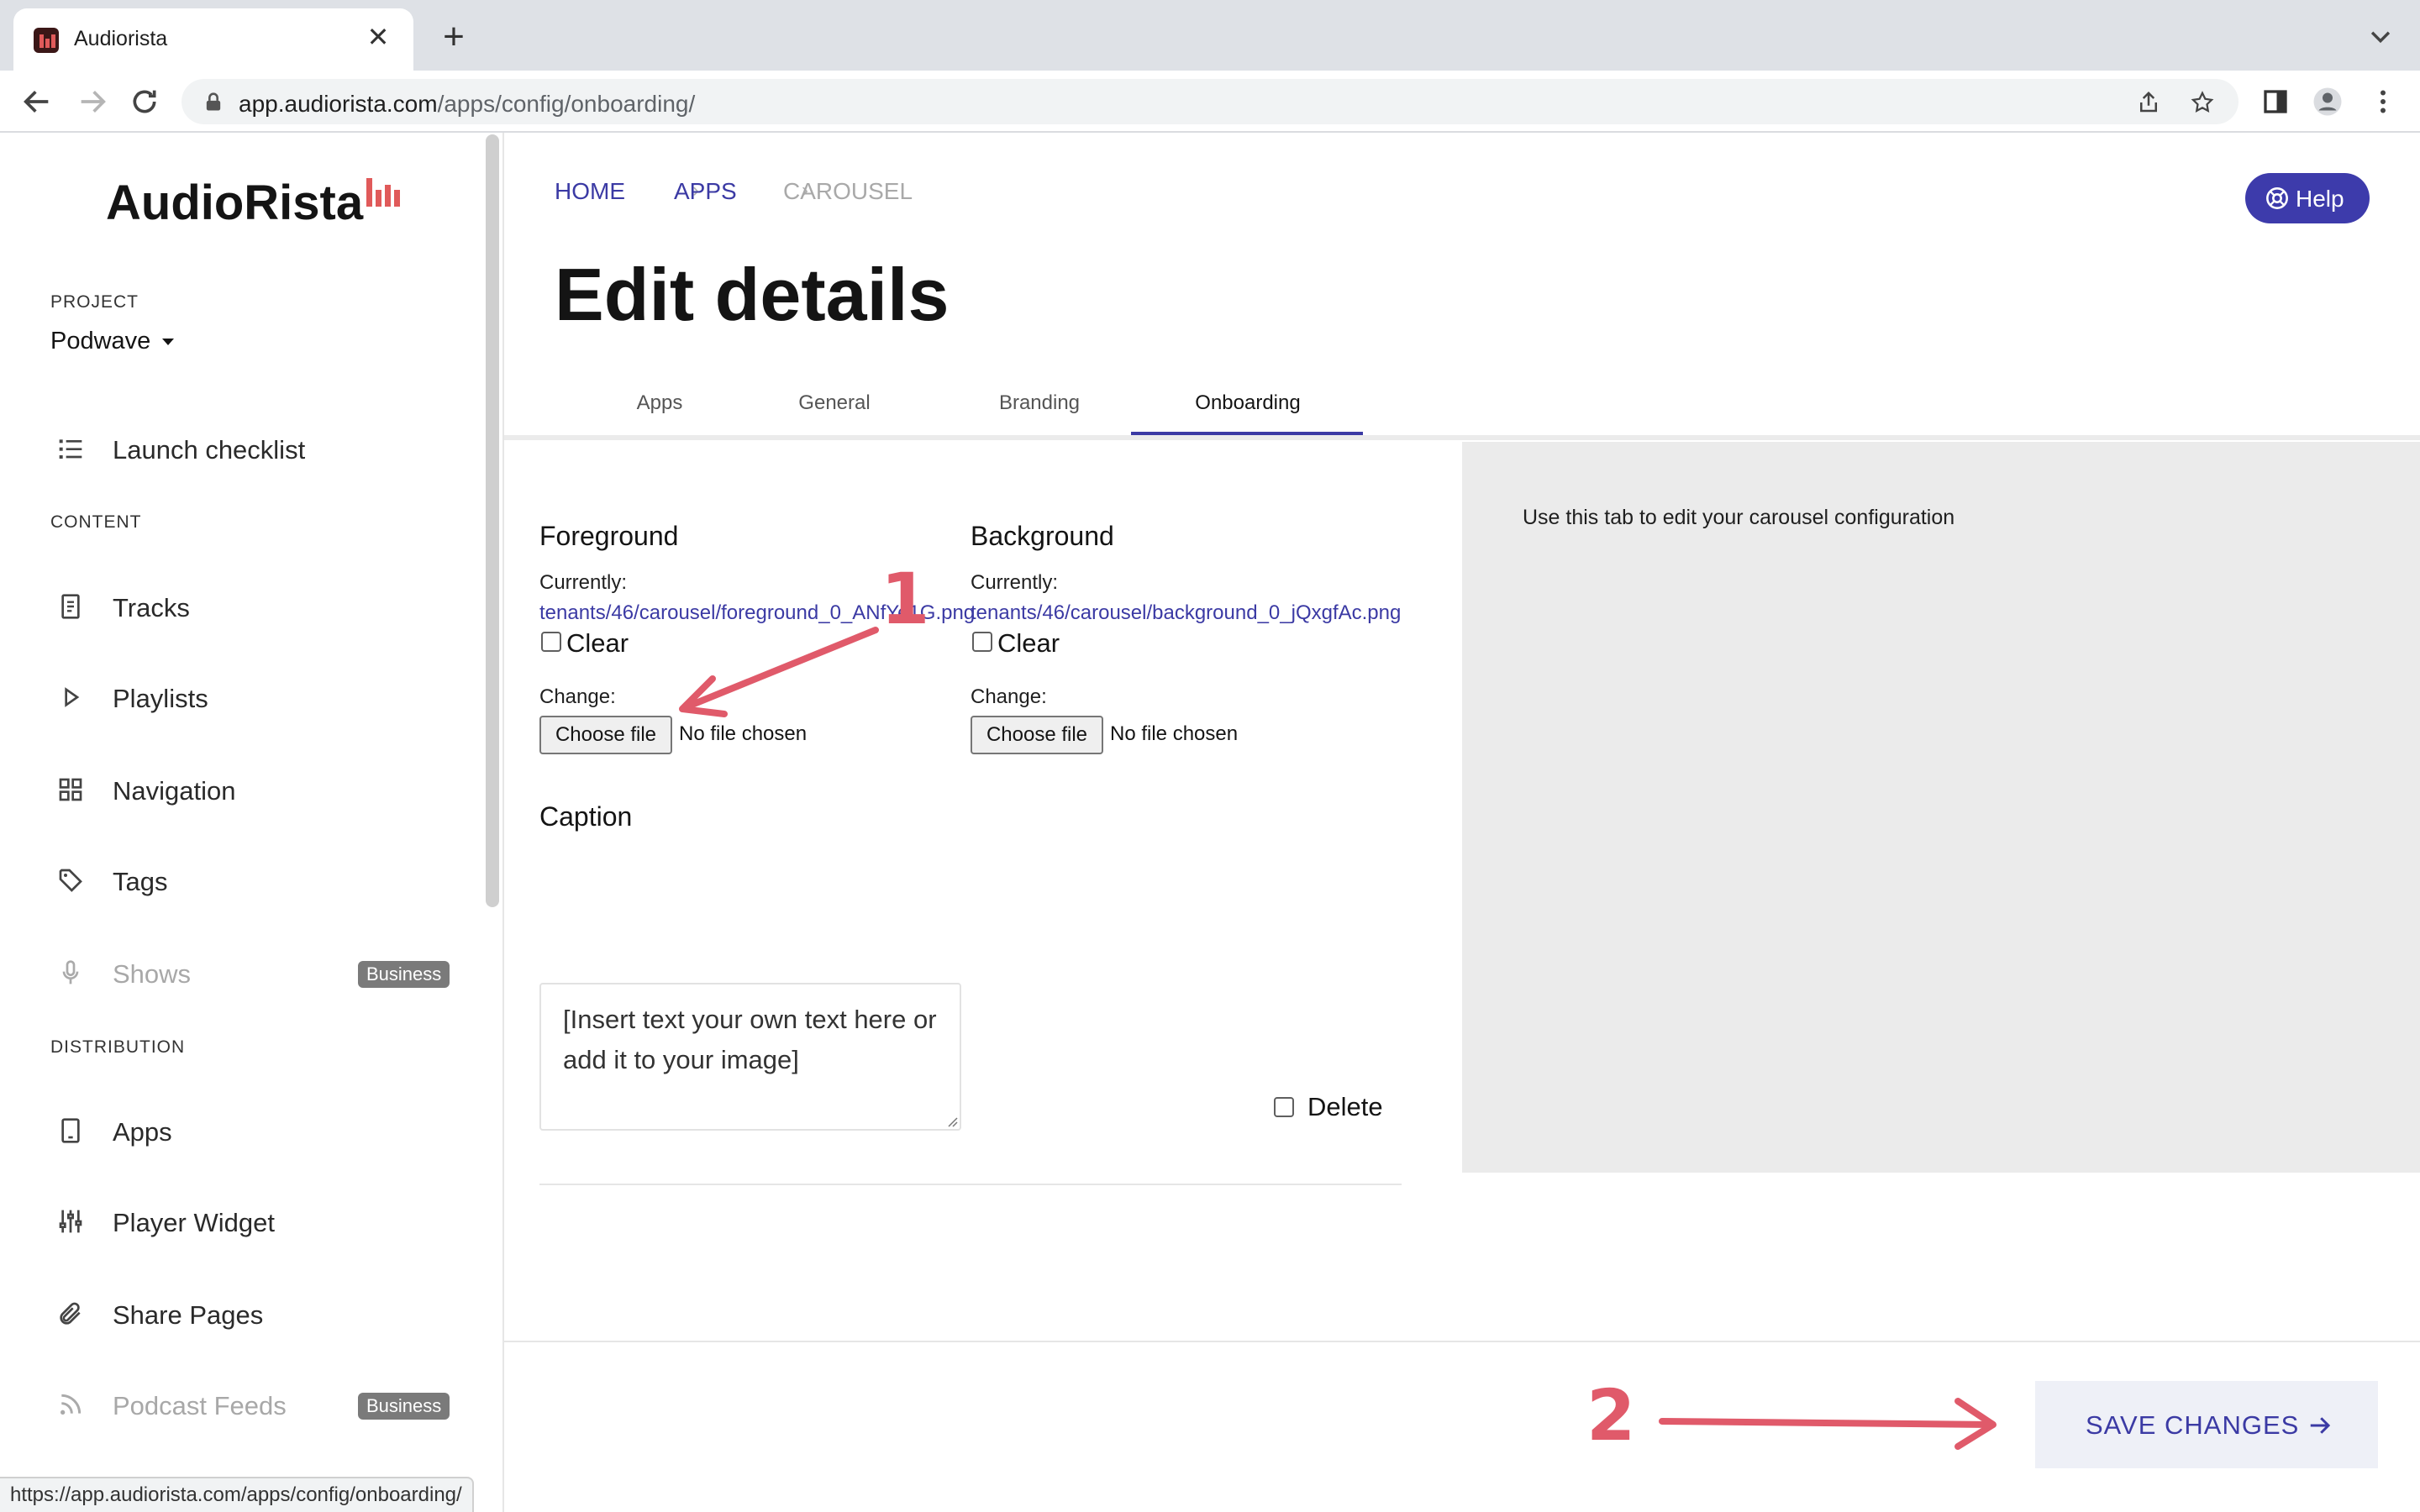 The height and width of the screenshot is (1512, 2420). Describe the element at coordinates (140, 881) in the screenshot. I see `sidebar-item-label: Tags` at that location.